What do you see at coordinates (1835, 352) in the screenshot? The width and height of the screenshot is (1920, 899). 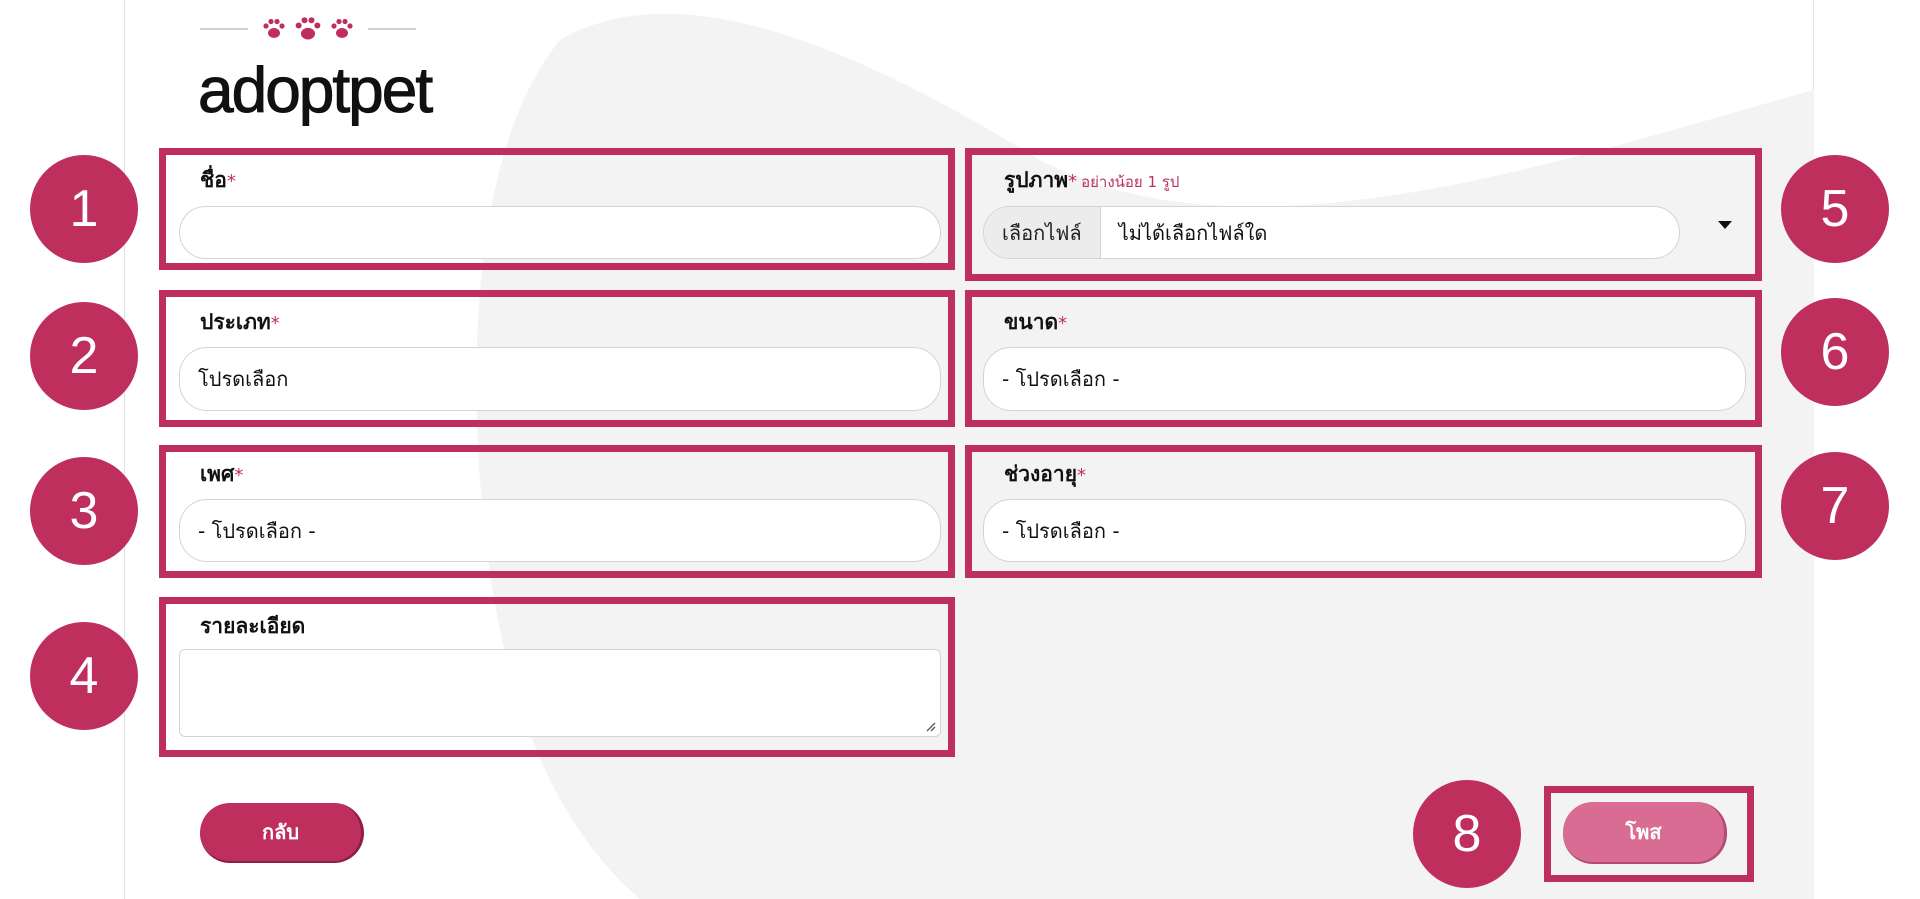 I see `callout-6: 6` at bounding box center [1835, 352].